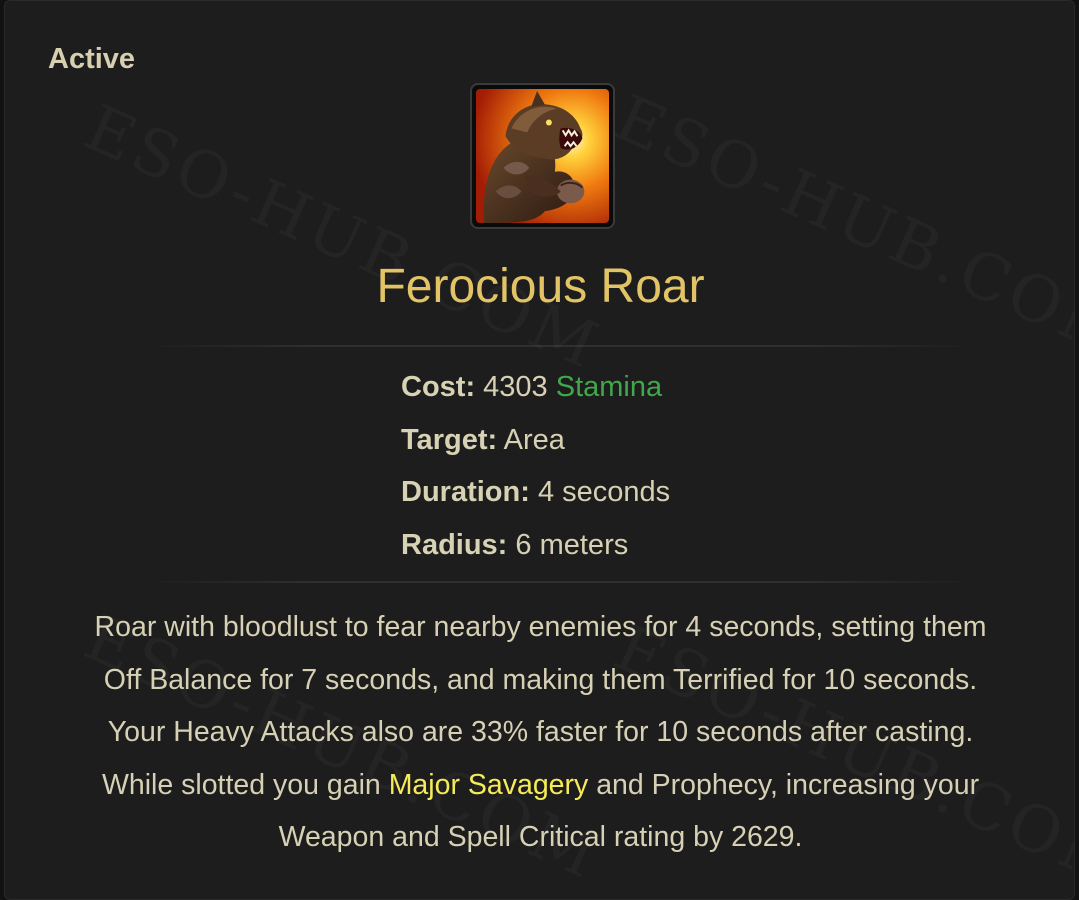  What do you see at coordinates (245, 784) in the screenshot?
I see `description-text: While slotted you gain` at bounding box center [245, 784].